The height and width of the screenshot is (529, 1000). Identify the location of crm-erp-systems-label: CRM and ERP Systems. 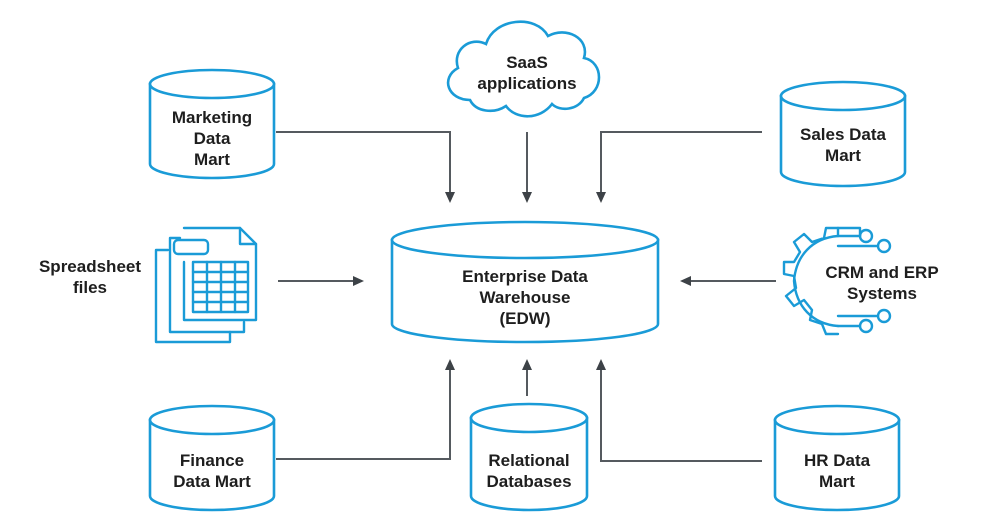
(882, 283).